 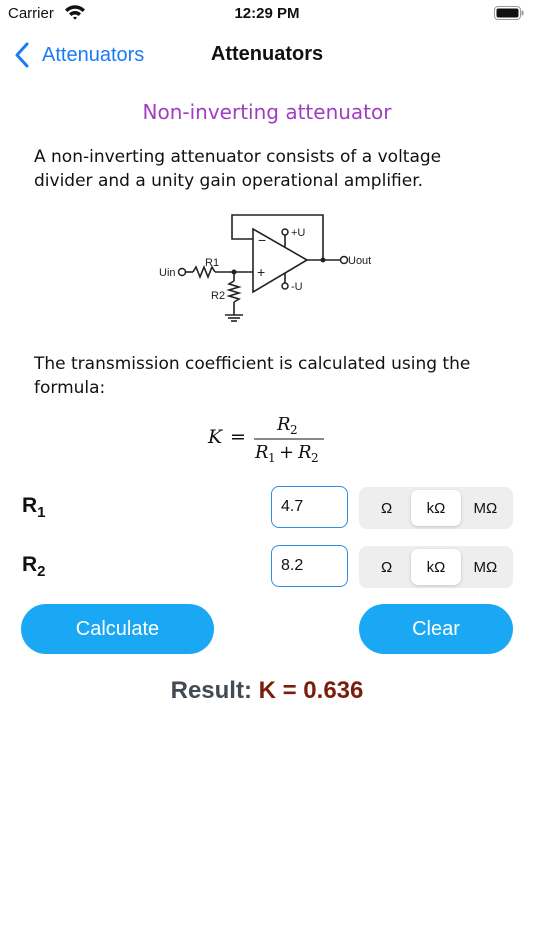 What do you see at coordinates (386, 567) in the screenshot?
I see `r2-unit-ohm: Ω` at bounding box center [386, 567].